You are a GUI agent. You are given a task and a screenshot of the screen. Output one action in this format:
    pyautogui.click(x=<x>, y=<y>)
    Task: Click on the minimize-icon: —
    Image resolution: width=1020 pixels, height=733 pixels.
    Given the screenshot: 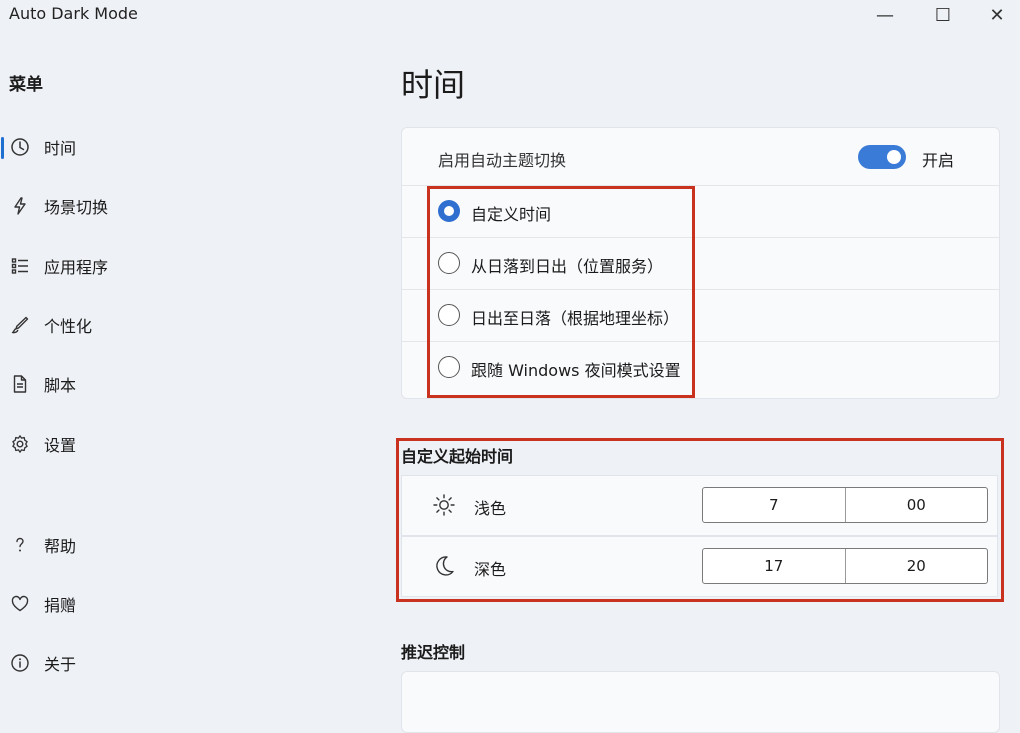 What is the action you would take?
    pyautogui.click(x=885, y=15)
    